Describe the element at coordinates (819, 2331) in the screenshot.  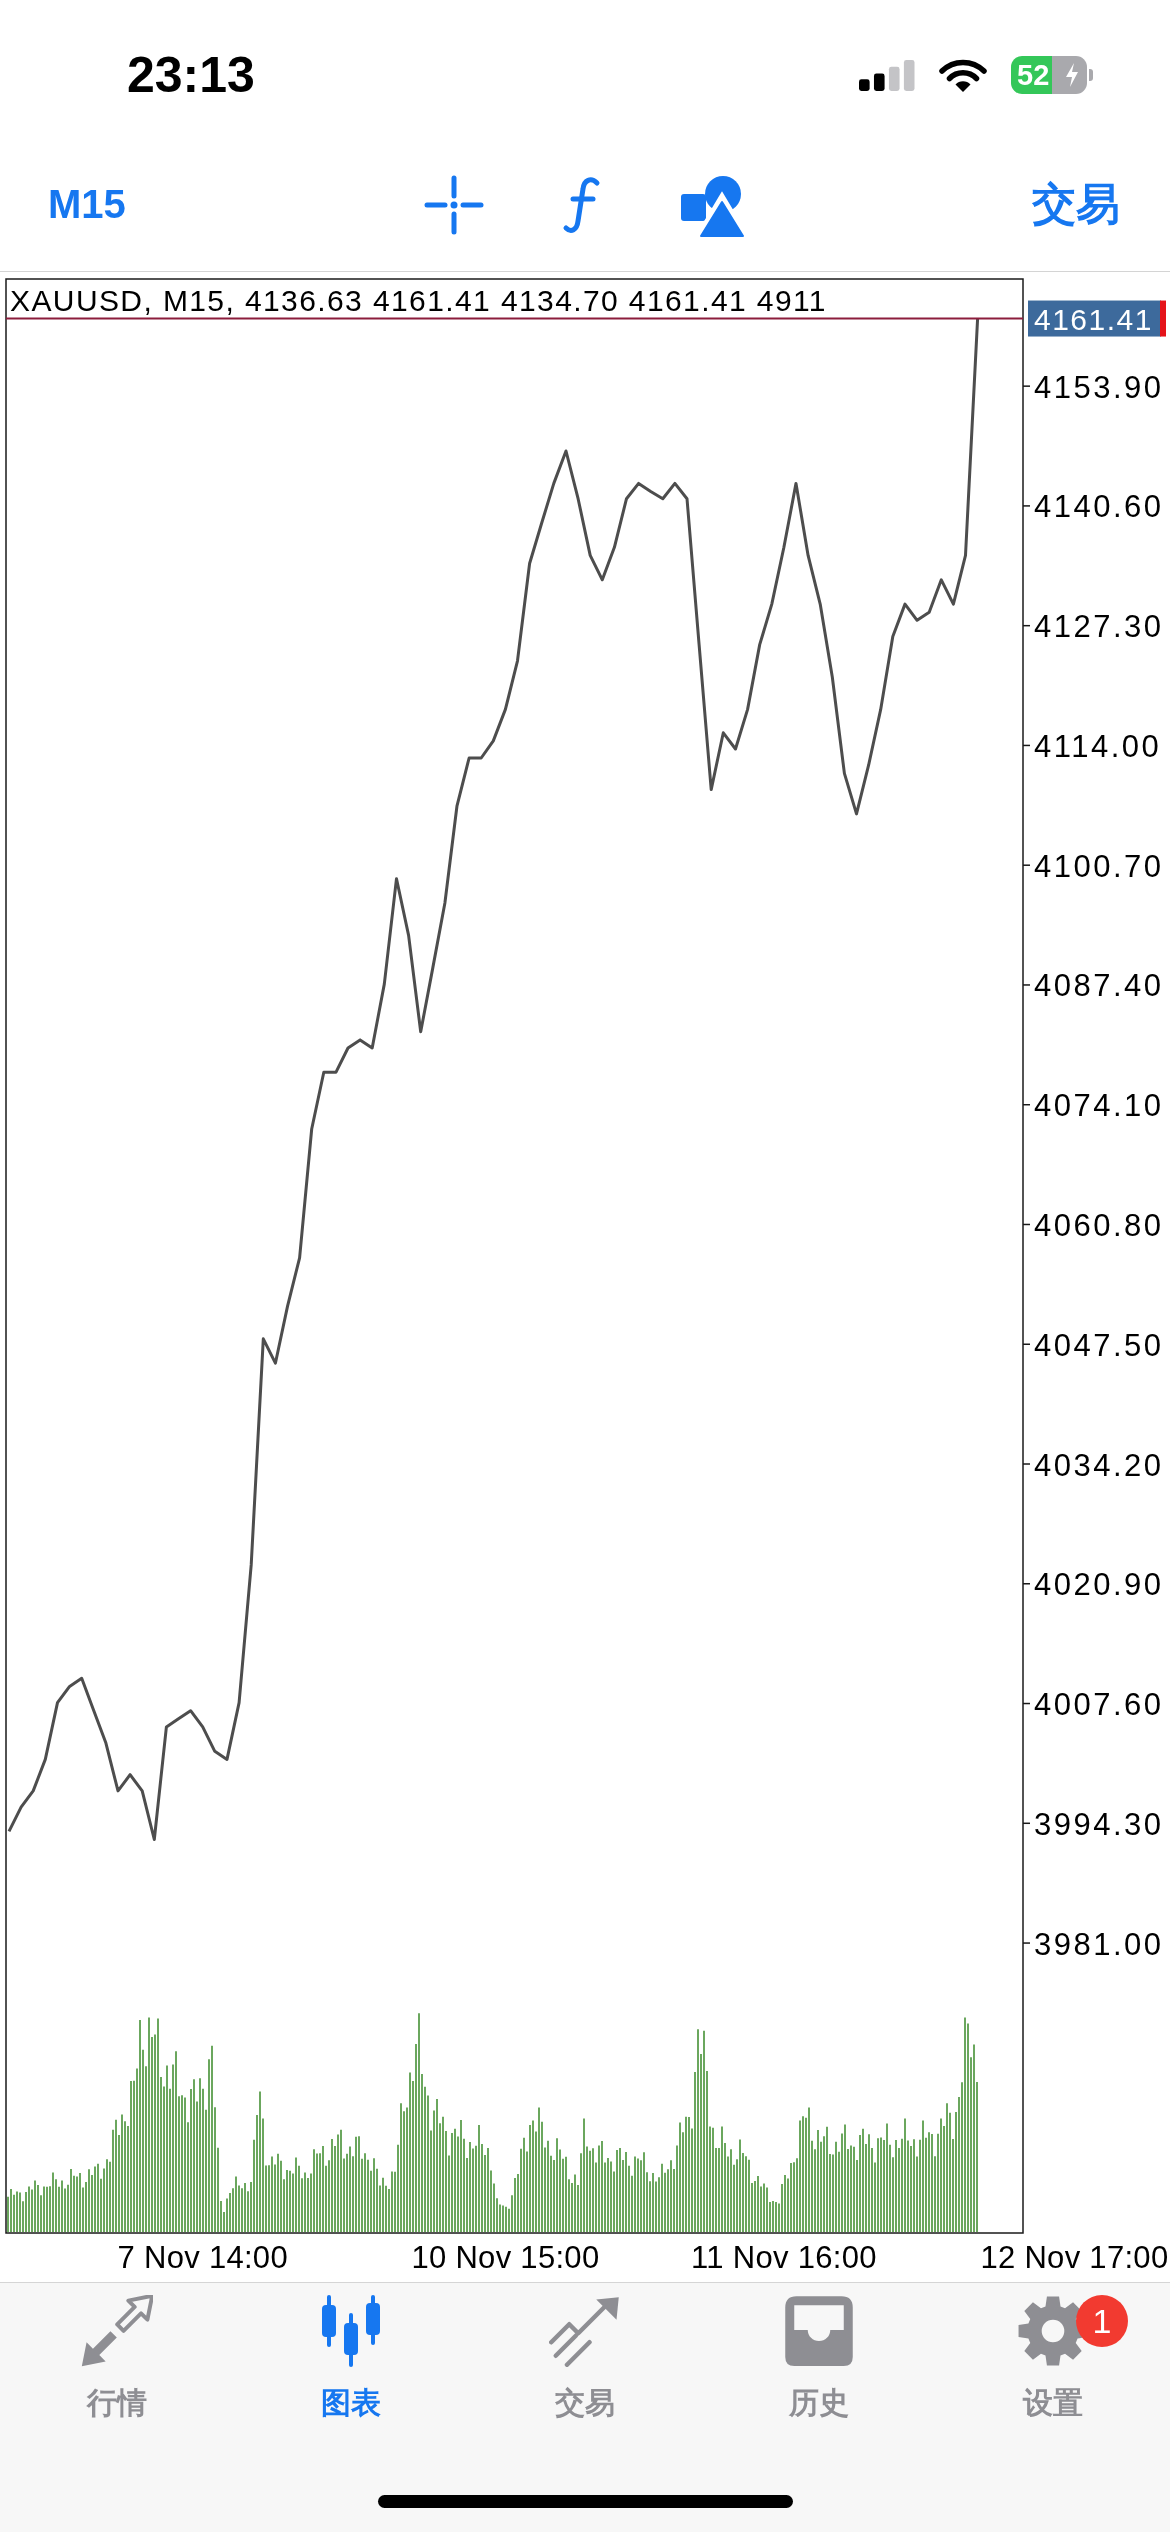
I see `tray-icon` at that location.